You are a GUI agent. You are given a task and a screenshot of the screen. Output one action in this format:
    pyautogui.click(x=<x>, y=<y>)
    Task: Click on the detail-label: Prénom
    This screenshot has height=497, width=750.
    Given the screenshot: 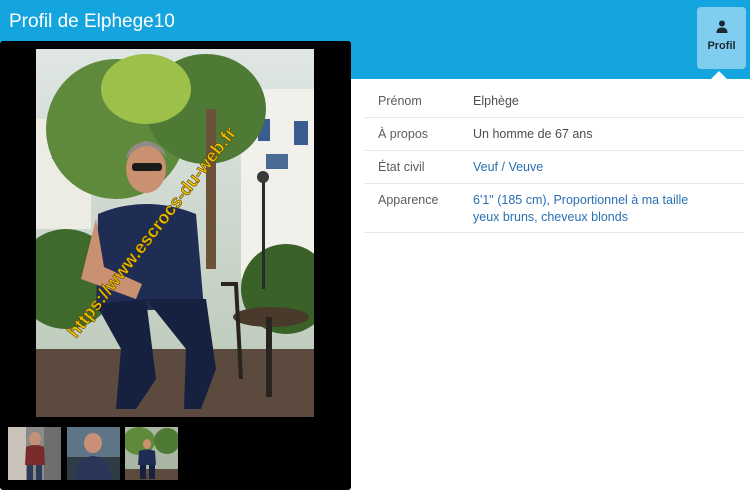 What is the action you would take?
    pyautogui.click(x=400, y=101)
    